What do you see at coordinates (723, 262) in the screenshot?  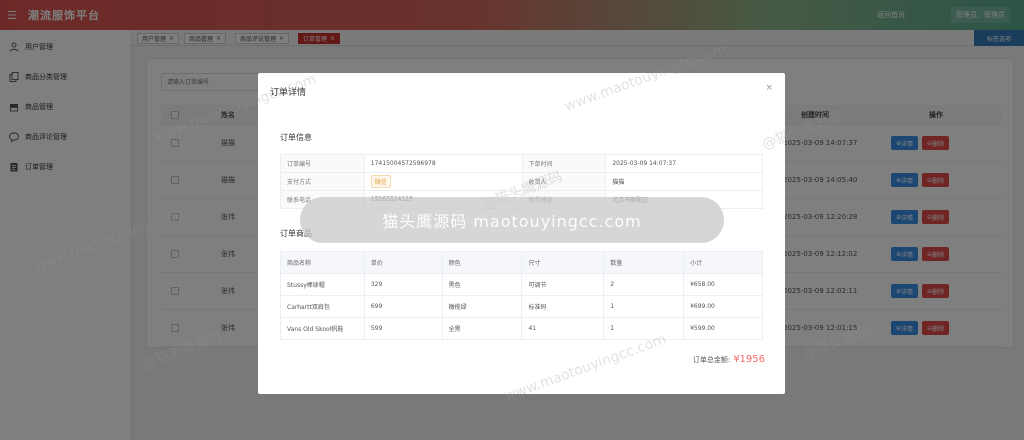 I see `items-col-header: 小计` at bounding box center [723, 262].